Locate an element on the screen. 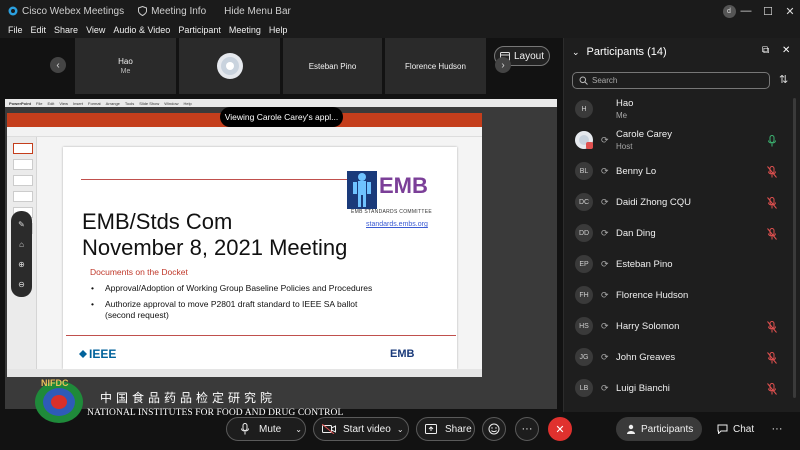  docket-heading: Documents on the Docket is located at coordinates (139, 272).